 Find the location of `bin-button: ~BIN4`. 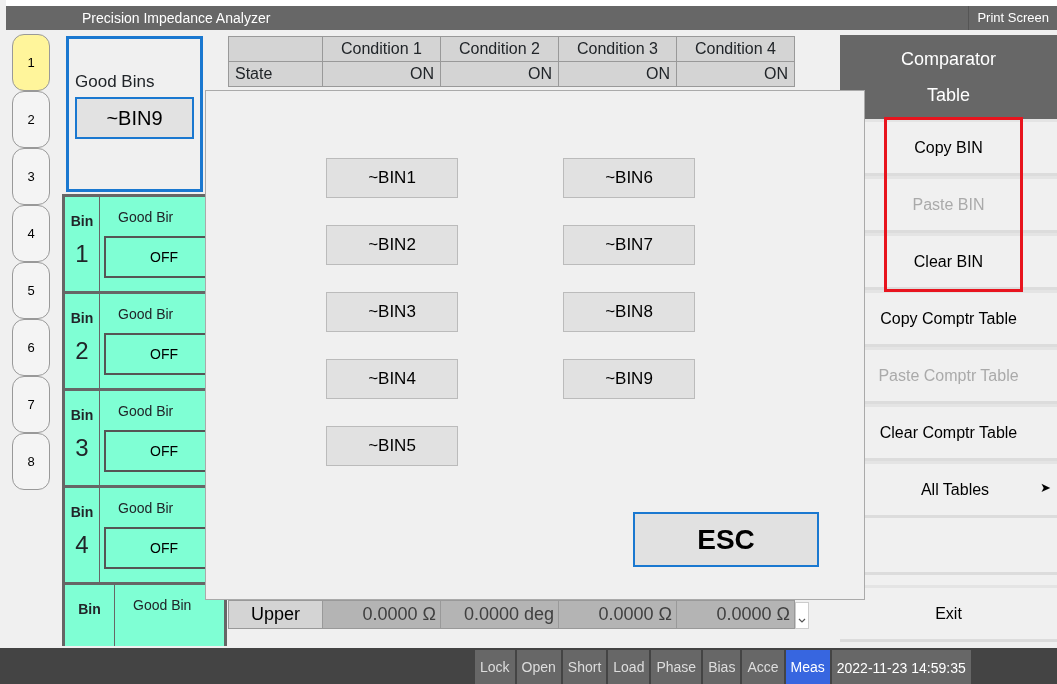

bin-button: ~BIN4 is located at coordinates (392, 379).